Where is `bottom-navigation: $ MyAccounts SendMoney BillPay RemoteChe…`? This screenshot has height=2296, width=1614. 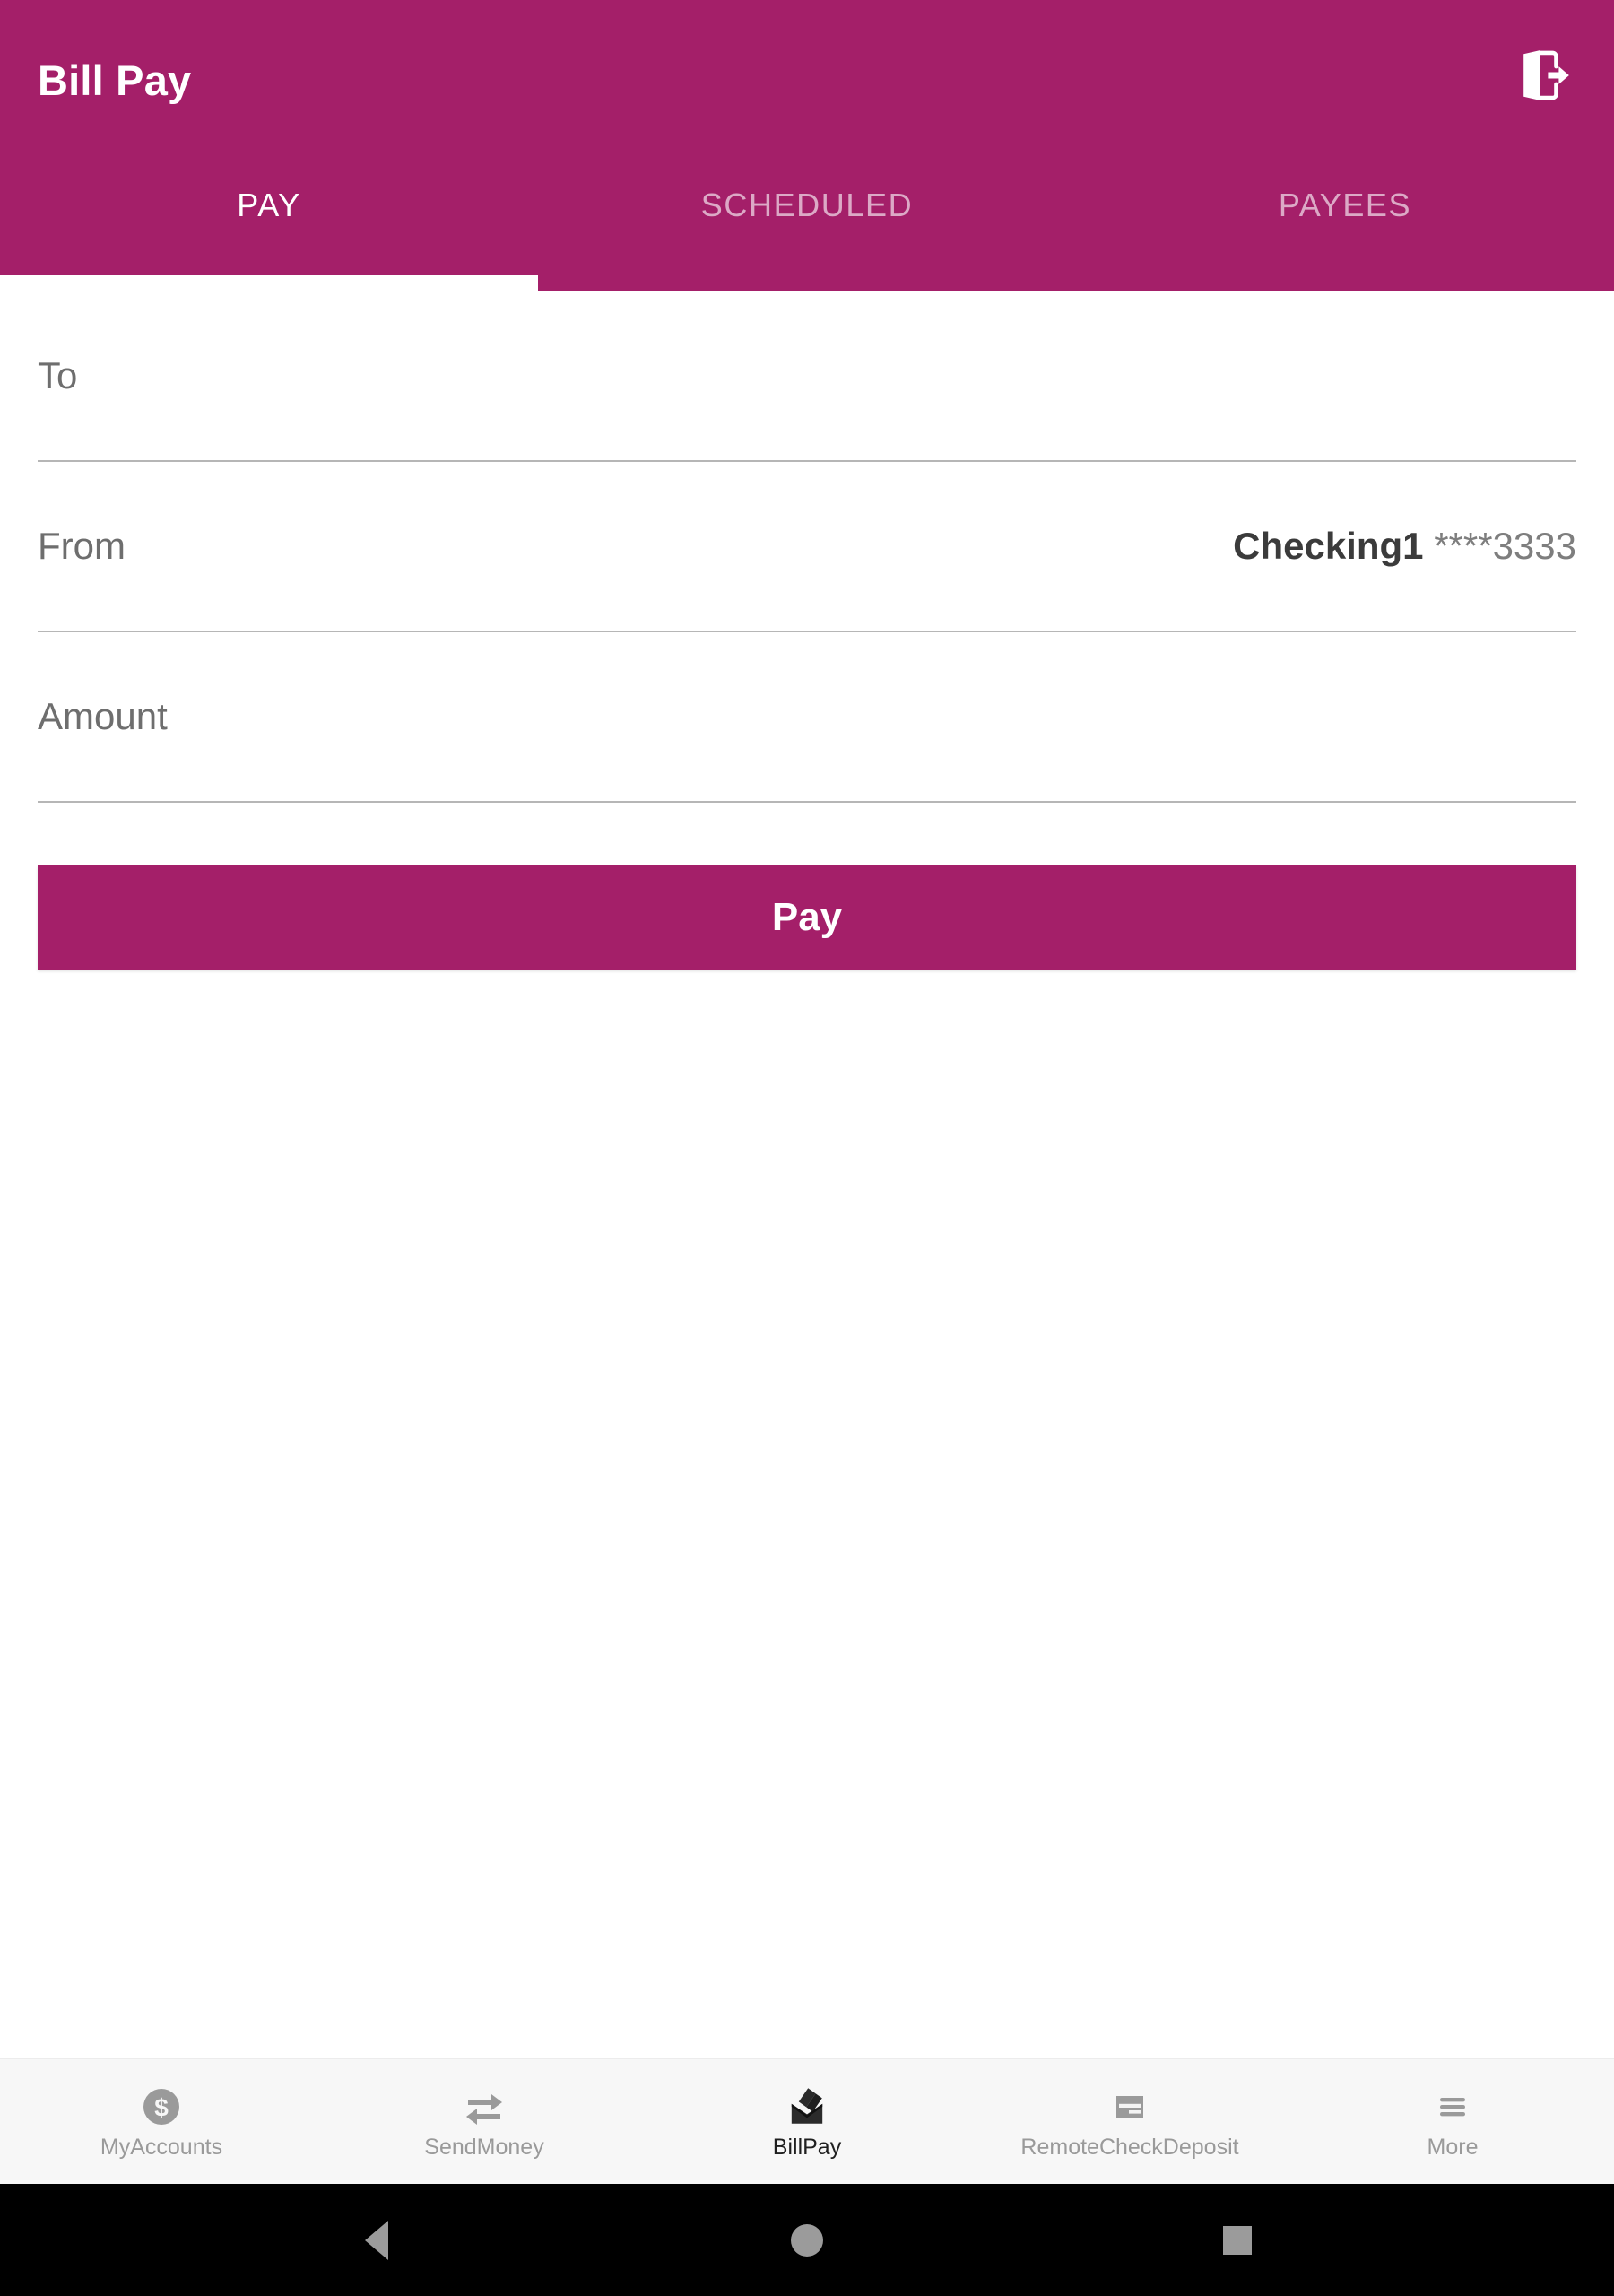
bottom-navigation: $ MyAccounts SendMoney BillPay RemoteChe… is located at coordinates (807, 2121).